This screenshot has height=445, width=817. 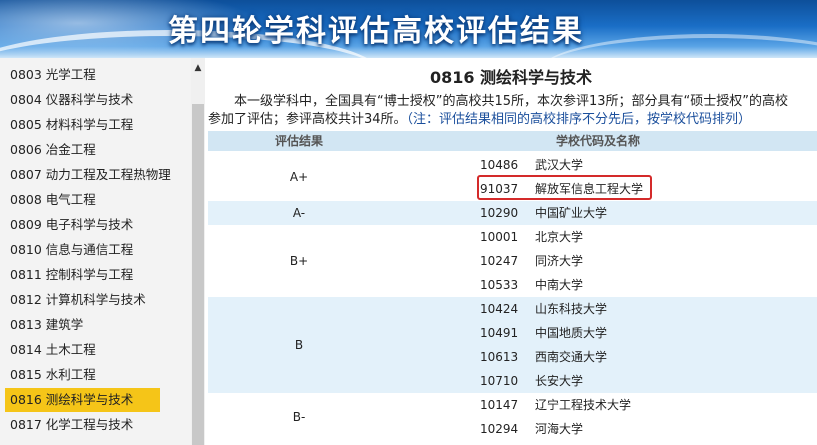 What do you see at coordinates (499, 213) in the screenshot?
I see `school-code: 10290` at bounding box center [499, 213].